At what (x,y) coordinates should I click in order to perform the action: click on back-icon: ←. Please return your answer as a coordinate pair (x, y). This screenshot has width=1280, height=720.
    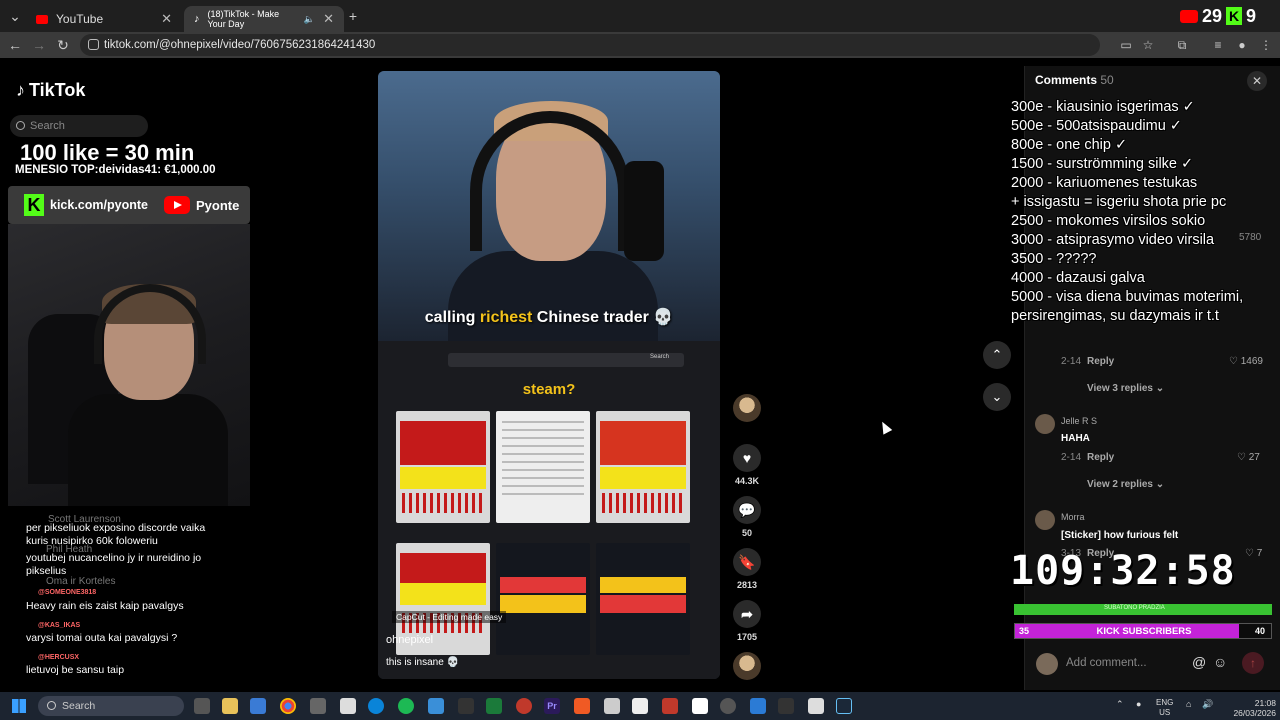
    Looking at the image, I should click on (15, 45).